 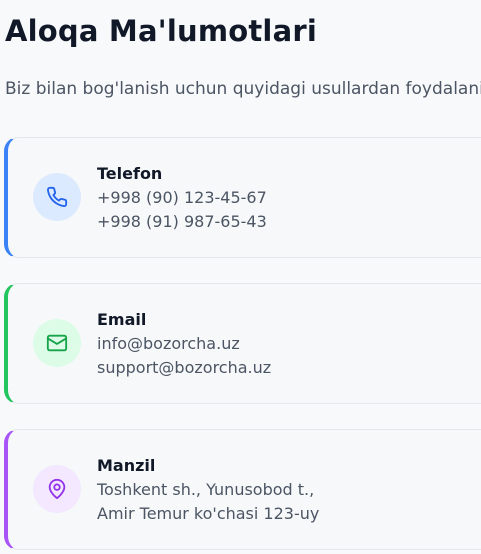 What do you see at coordinates (182, 222) in the screenshot?
I see `phone-number-secondary: +998 (91) 987-65-43` at bounding box center [182, 222].